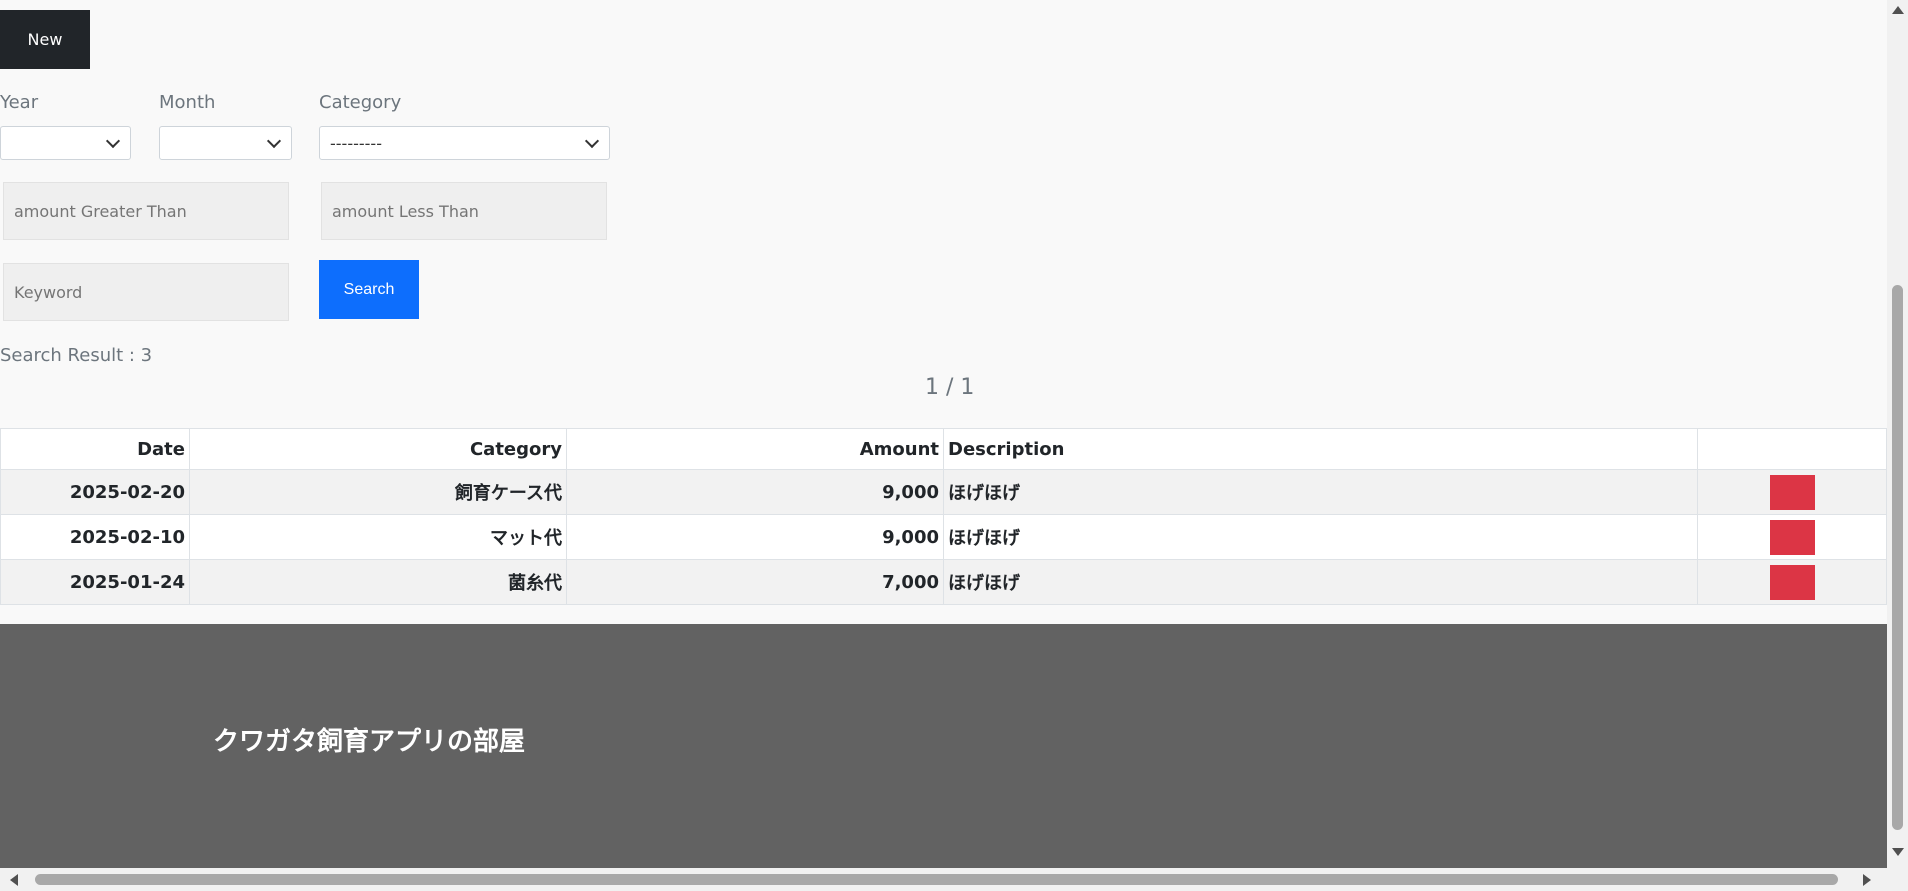  I want to click on year-label: Year, so click(19, 102).